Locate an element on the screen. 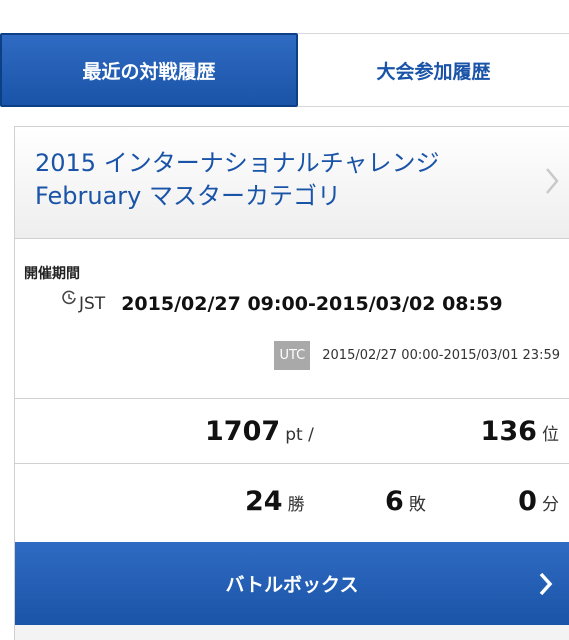  points-rank-row: 1707 pt / 136 位 is located at coordinates (292, 431).